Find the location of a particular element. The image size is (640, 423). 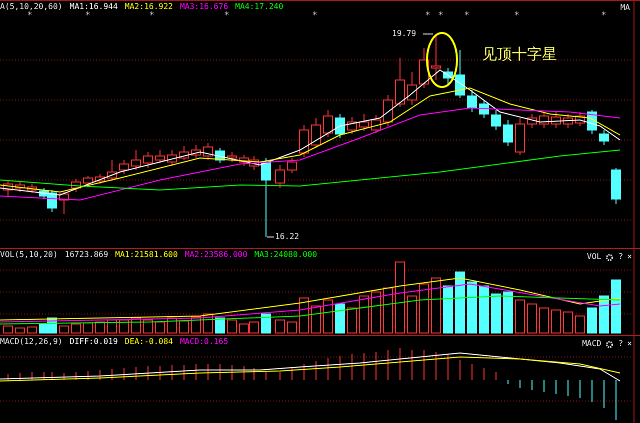

ma-value: MA4:17.240 is located at coordinates (259, 7).